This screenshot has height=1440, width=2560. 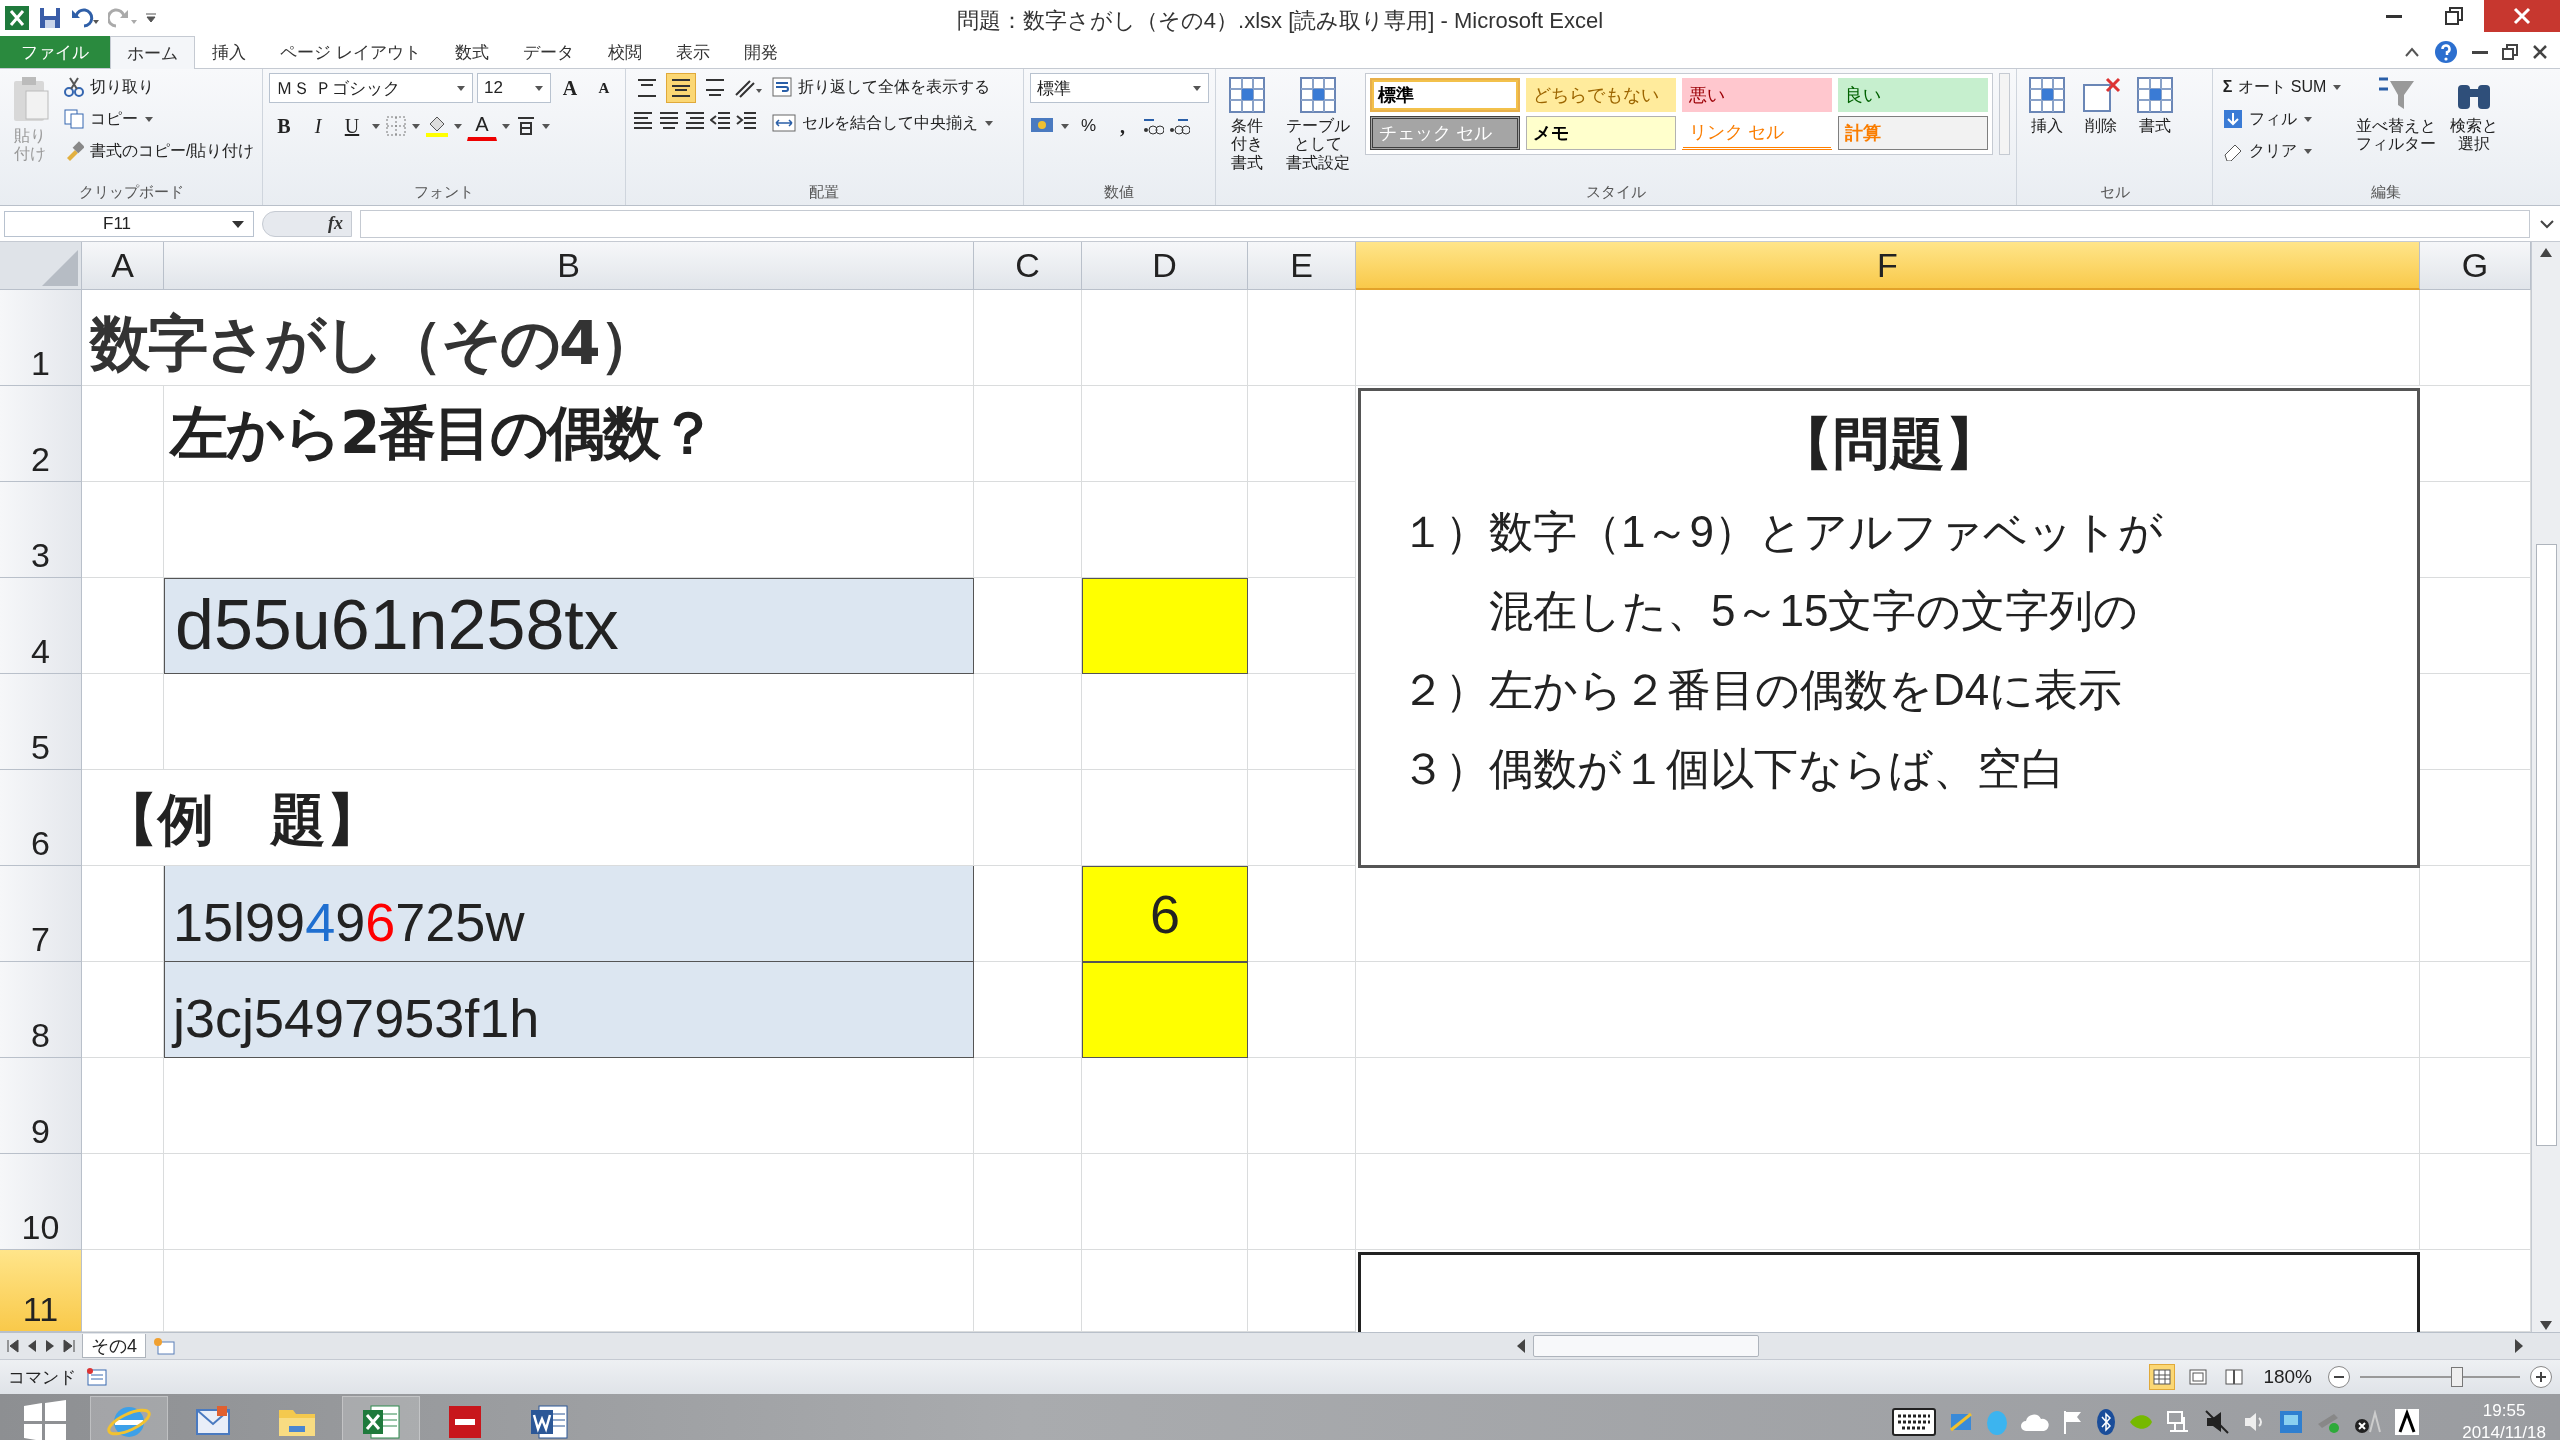 I want to click on font-color-button: A, so click(x=482, y=126).